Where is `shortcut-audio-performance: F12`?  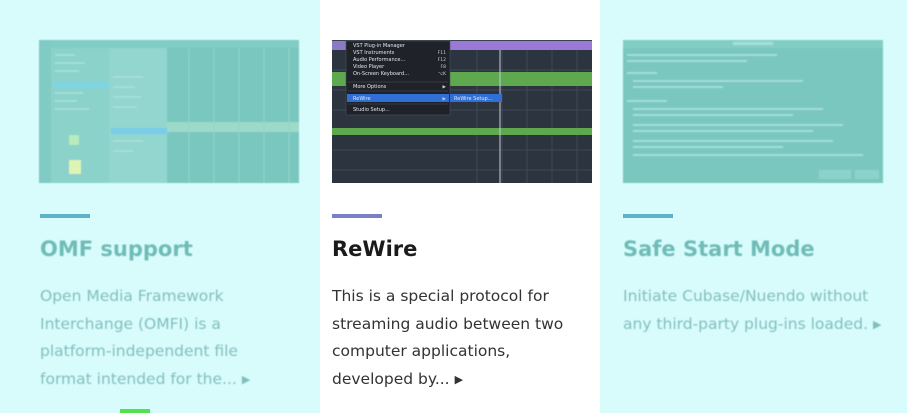
shortcut-audio-performance: F12 is located at coordinates (442, 60).